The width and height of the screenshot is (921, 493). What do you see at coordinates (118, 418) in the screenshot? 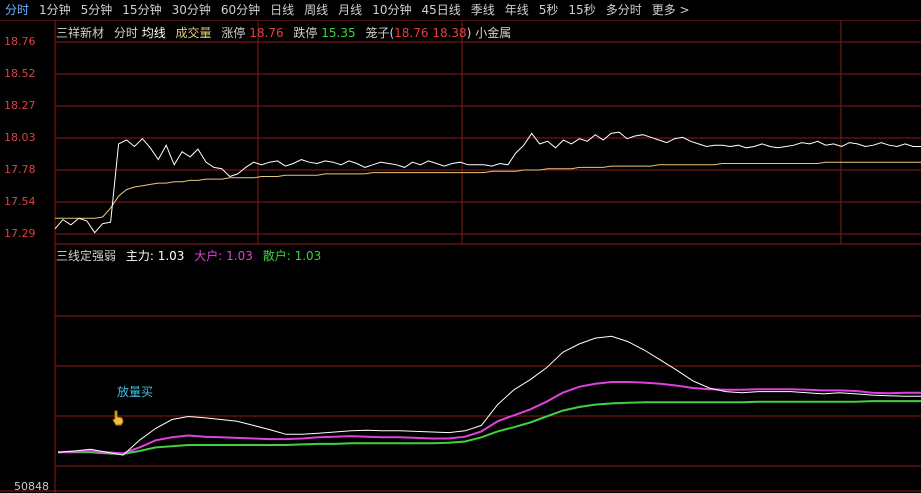
I see `hand-cursor-icon` at bounding box center [118, 418].